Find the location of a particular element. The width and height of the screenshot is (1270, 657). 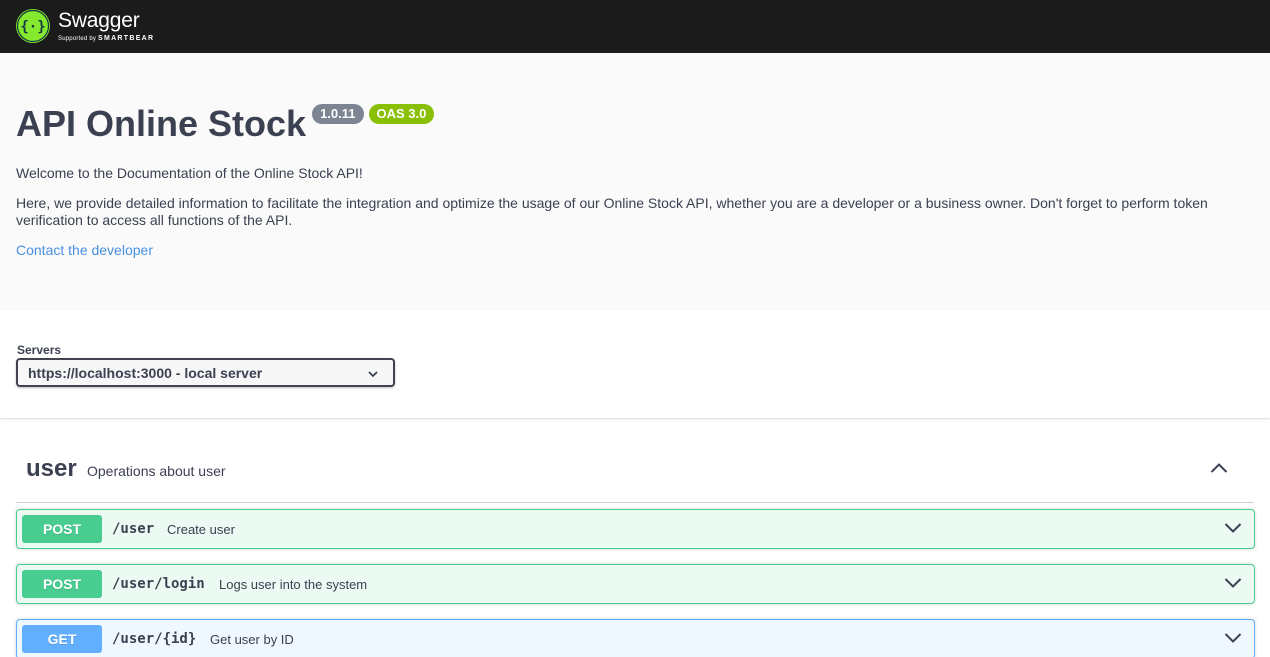

operation-path: /user/{id} is located at coordinates (154, 639).